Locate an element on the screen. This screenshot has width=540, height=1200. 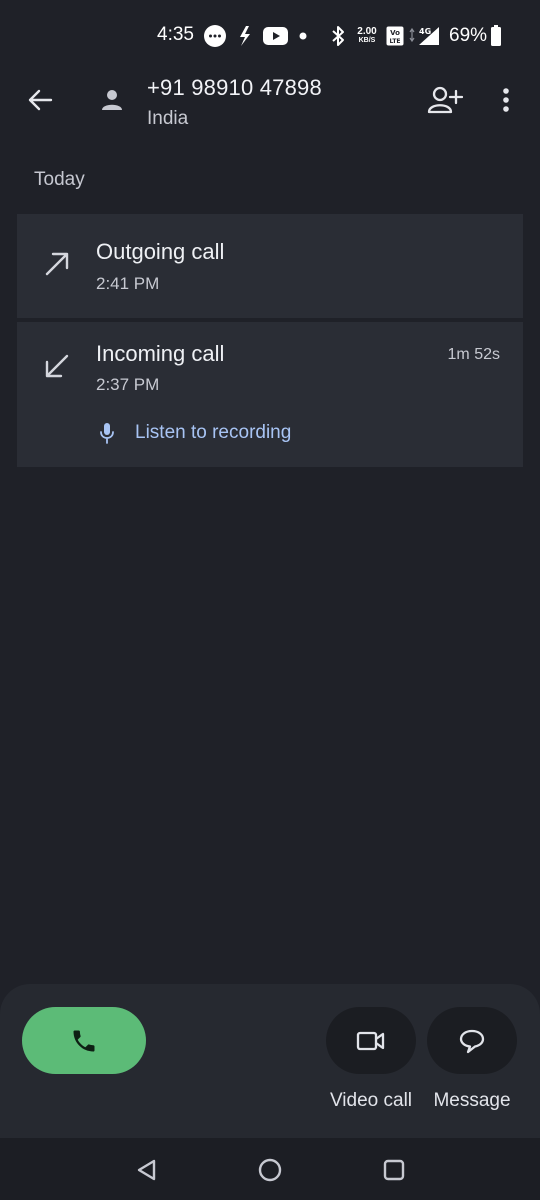
action-sheet: Video call Message is located at coordinates (270, 1061).